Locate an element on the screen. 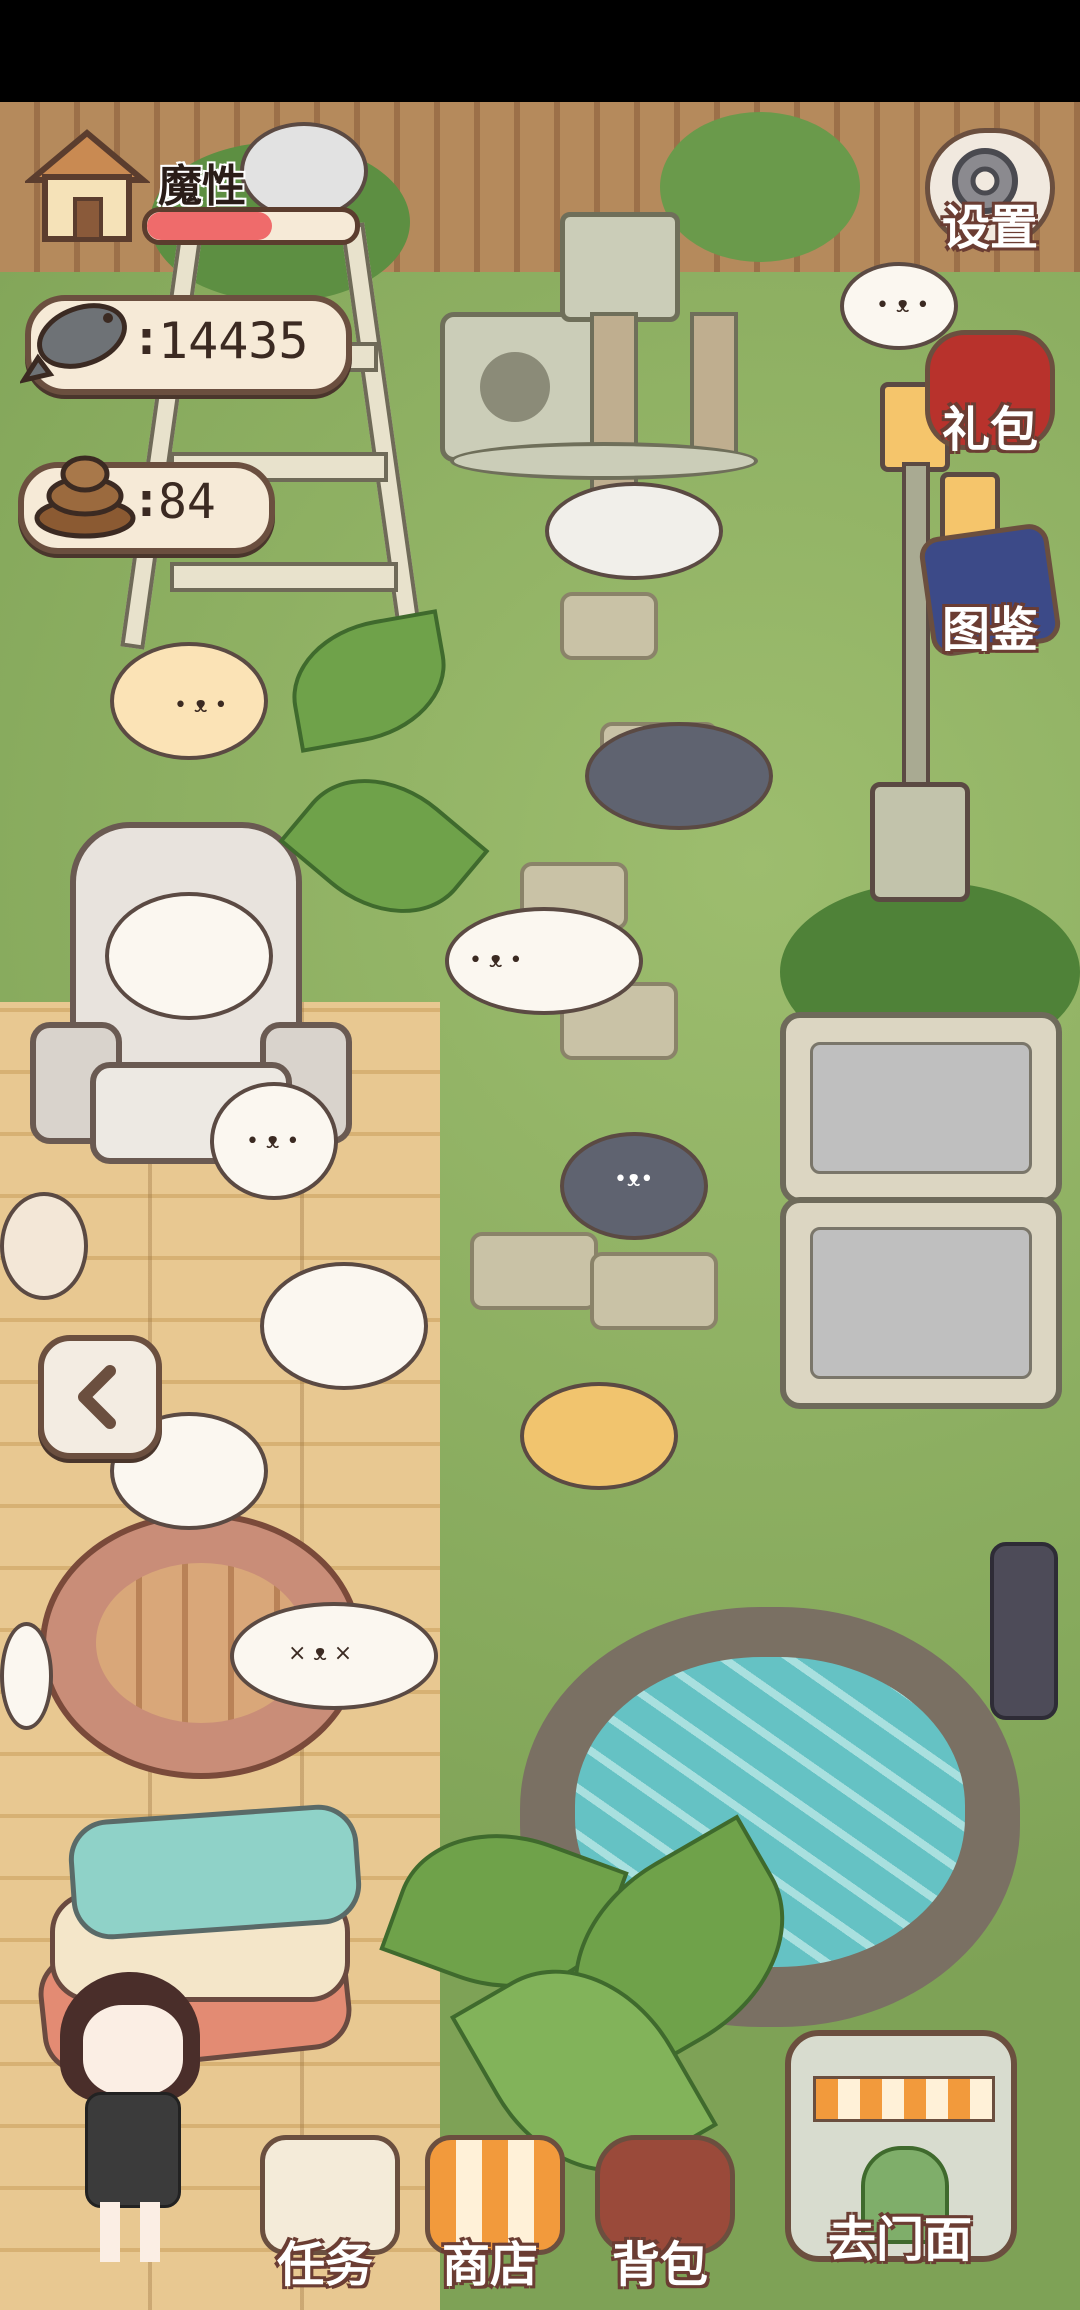 This screenshot has height=2310, width=1080. system-status-bar is located at coordinates (540, 51).